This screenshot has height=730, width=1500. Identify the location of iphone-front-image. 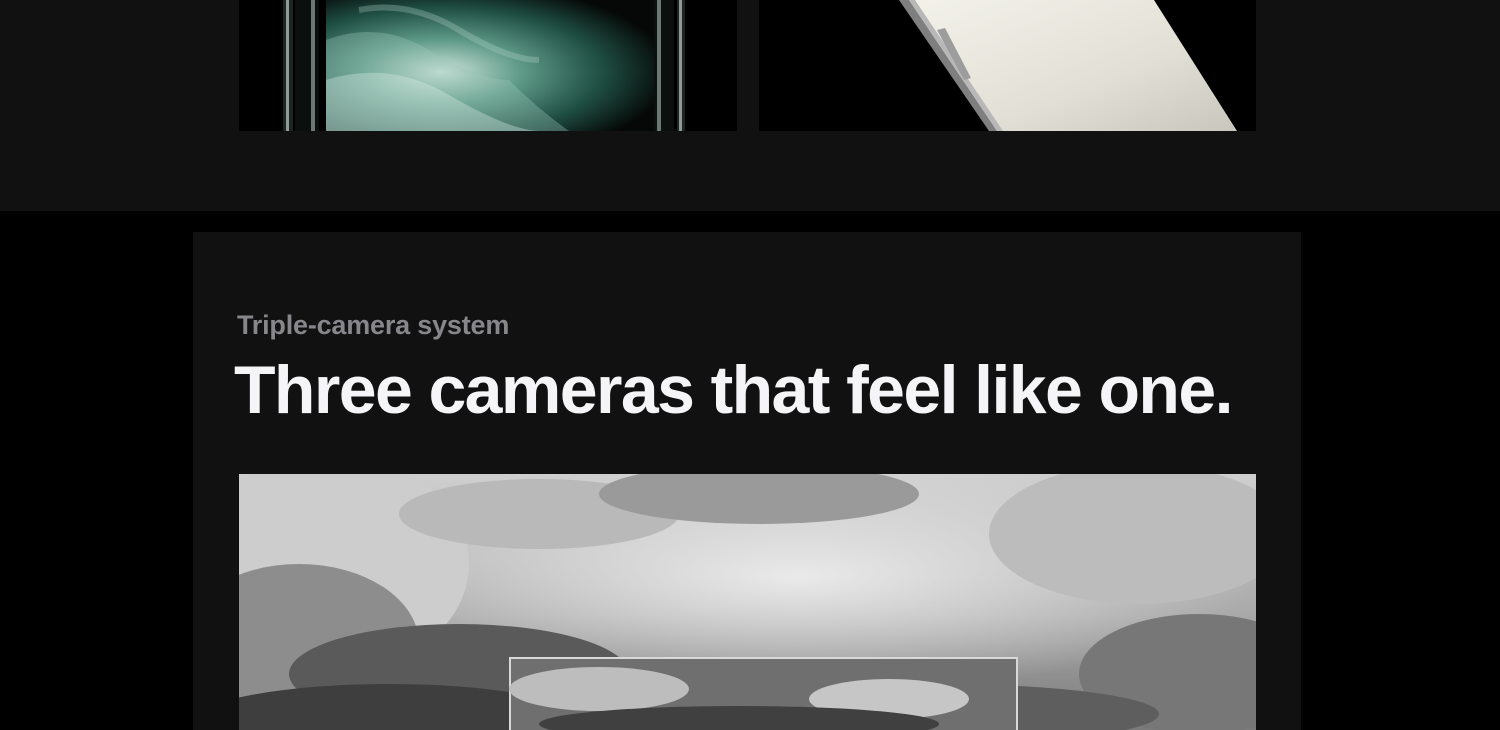
(488, 65).